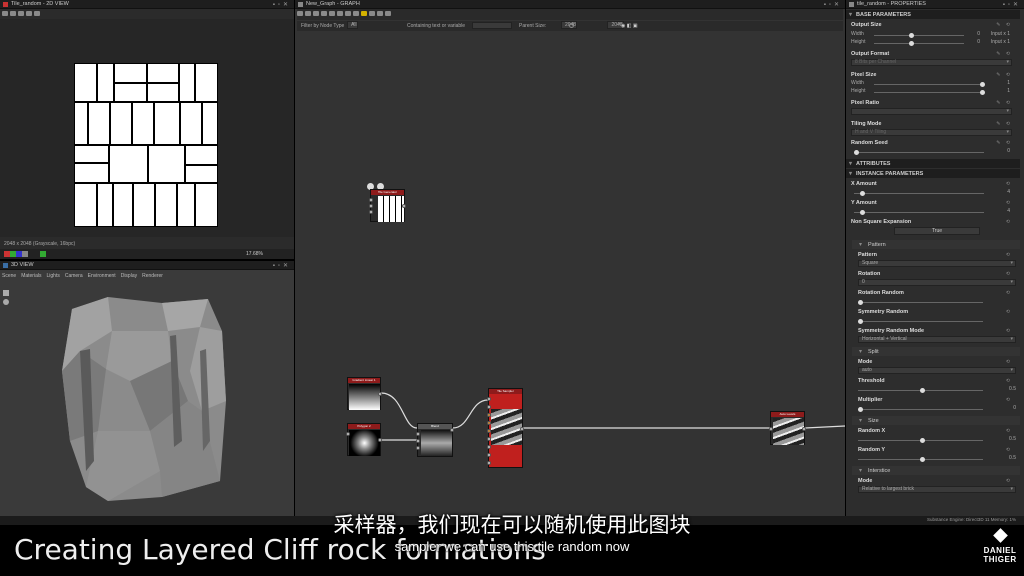 This screenshot has width=1024, height=576. Describe the element at coordinates (919, 152) in the screenshot. I see `random-seed-slider` at that location.